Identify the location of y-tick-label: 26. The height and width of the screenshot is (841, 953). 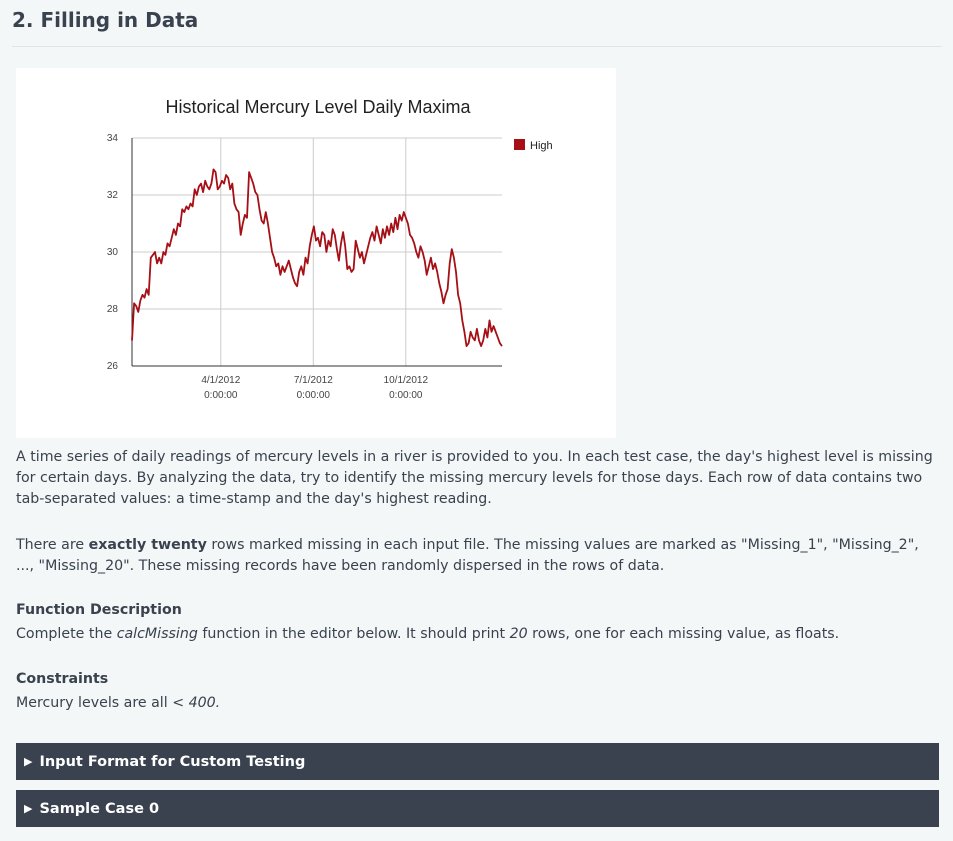
(113, 366).